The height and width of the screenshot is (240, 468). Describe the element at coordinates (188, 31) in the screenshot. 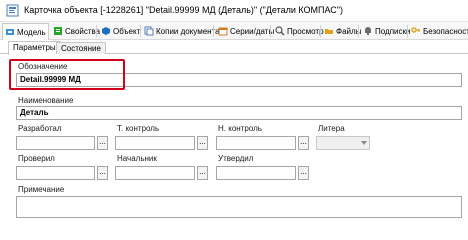

I see `toolbar-copies-label: Копии документа` at that location.